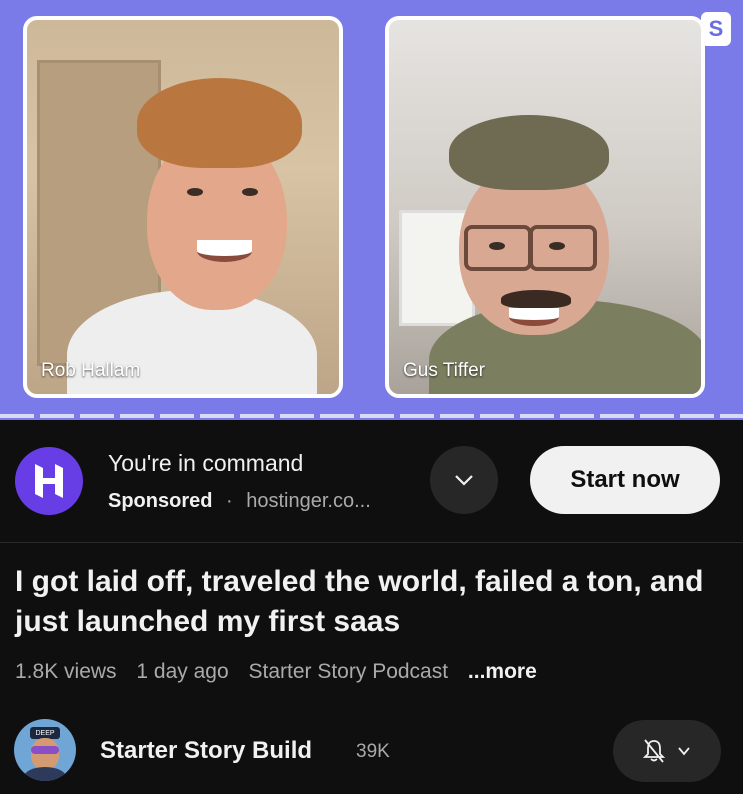 The height and width of the screenshot is (794, 743). Describe the element at coordinates (49, 481) in the screenshot. I see `hostinger-logo-icon` at that location.